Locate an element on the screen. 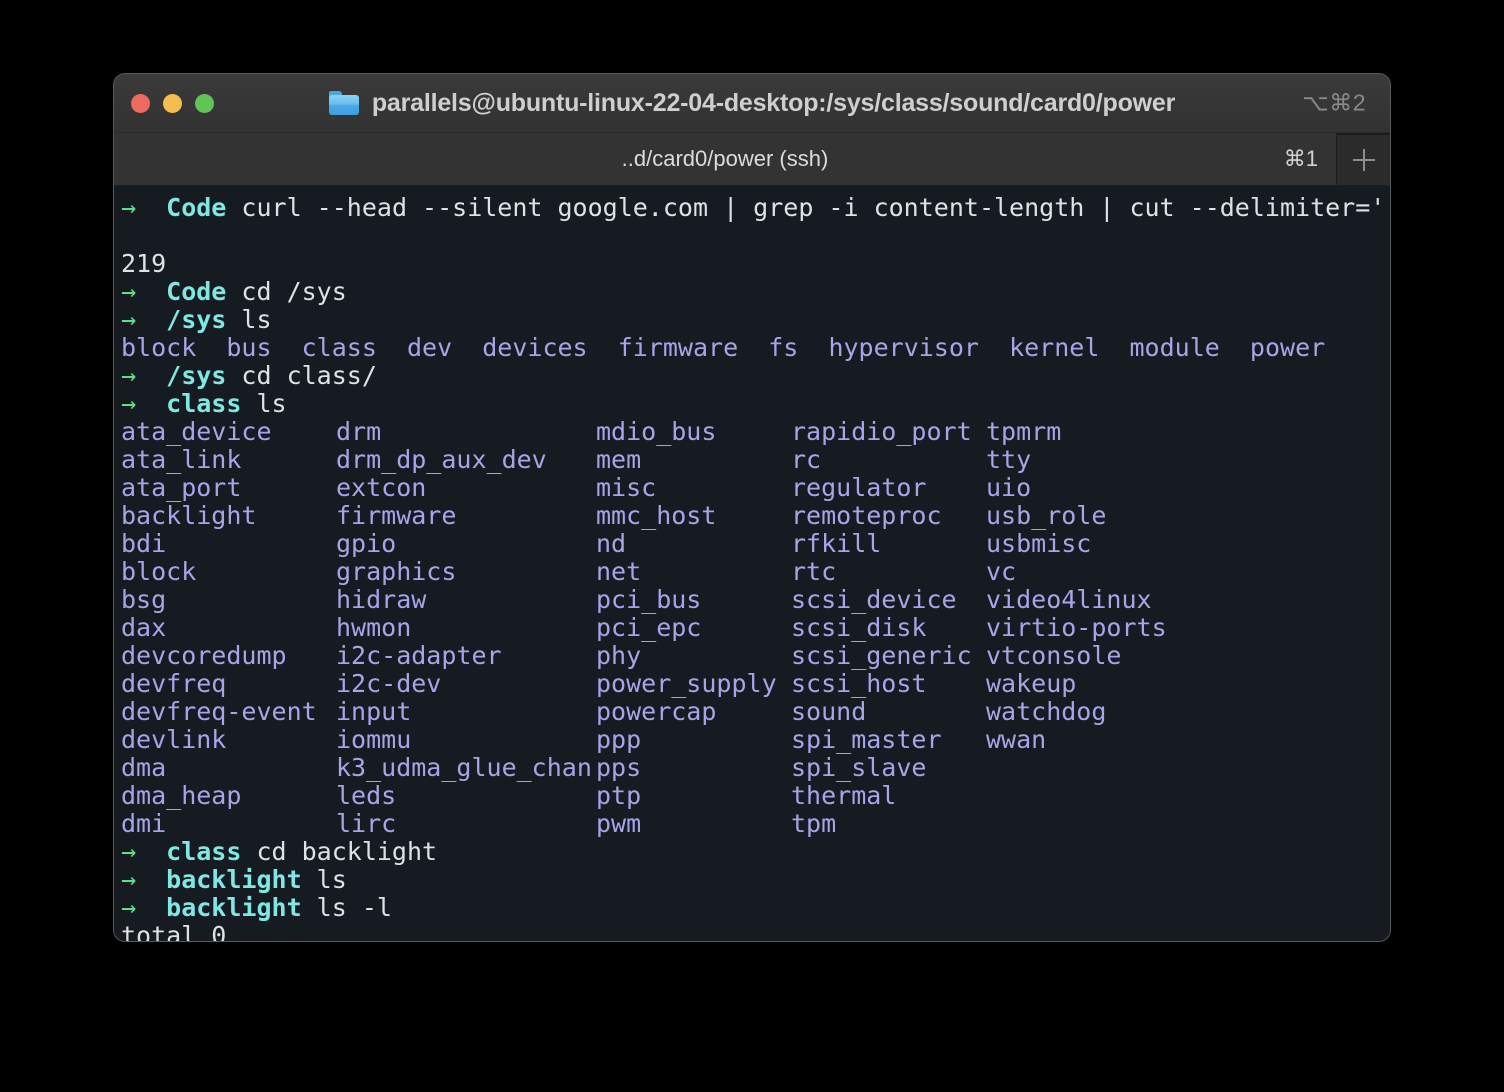  directory-entry: devfreq is located at coordinates (174, 683).